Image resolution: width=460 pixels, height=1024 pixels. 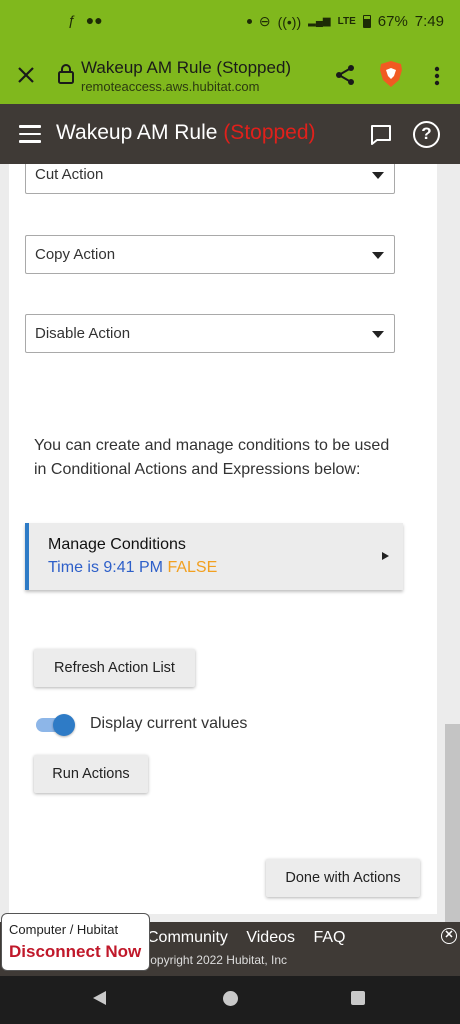 What do you see at coordinates (385, 556) in the screenshot?
I see `chevron-right-icon` at bounding box center [385, 556].